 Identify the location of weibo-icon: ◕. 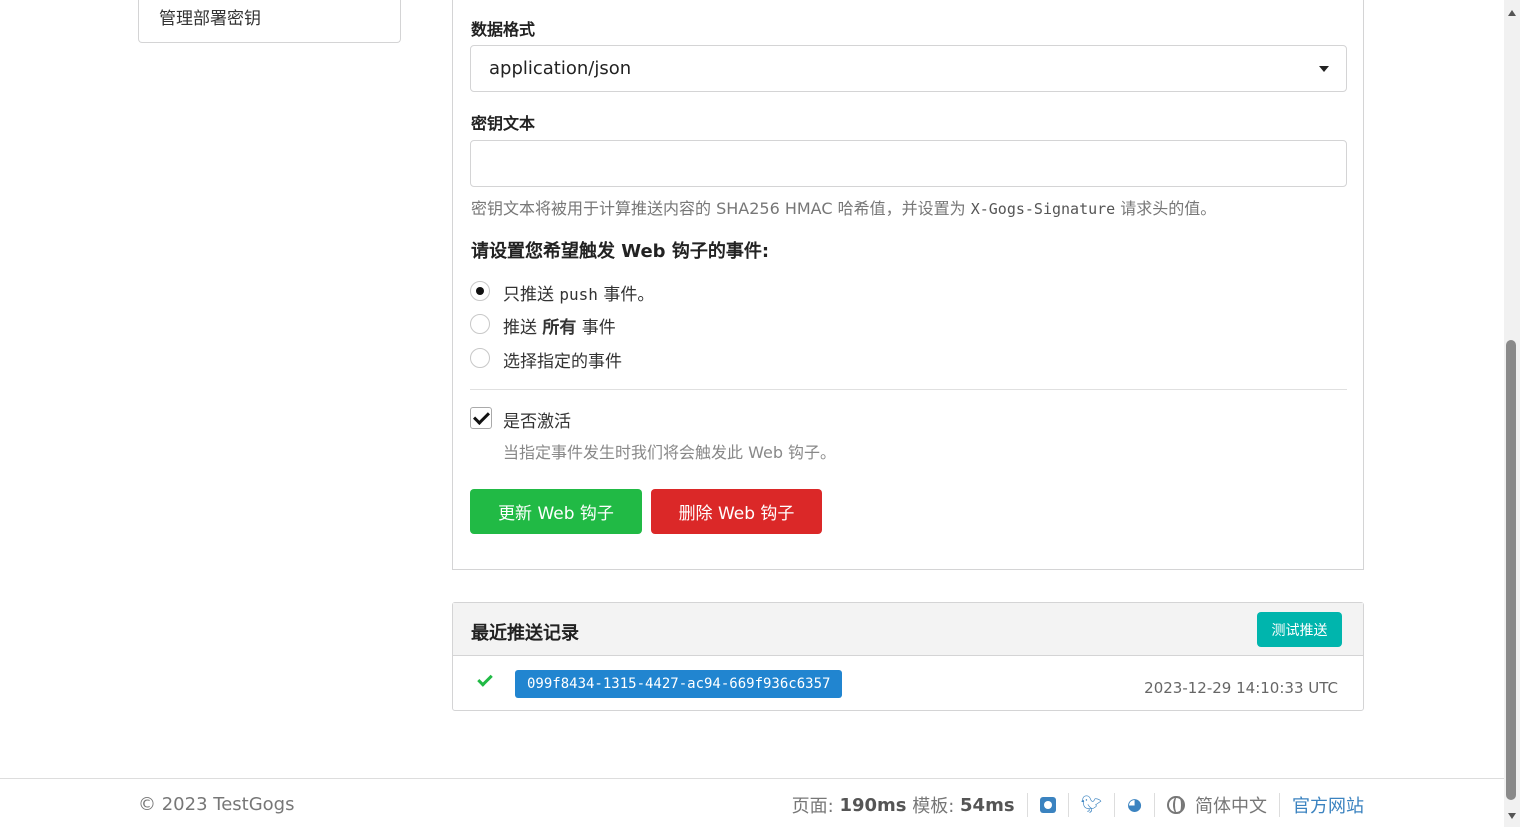
(1134, 805).